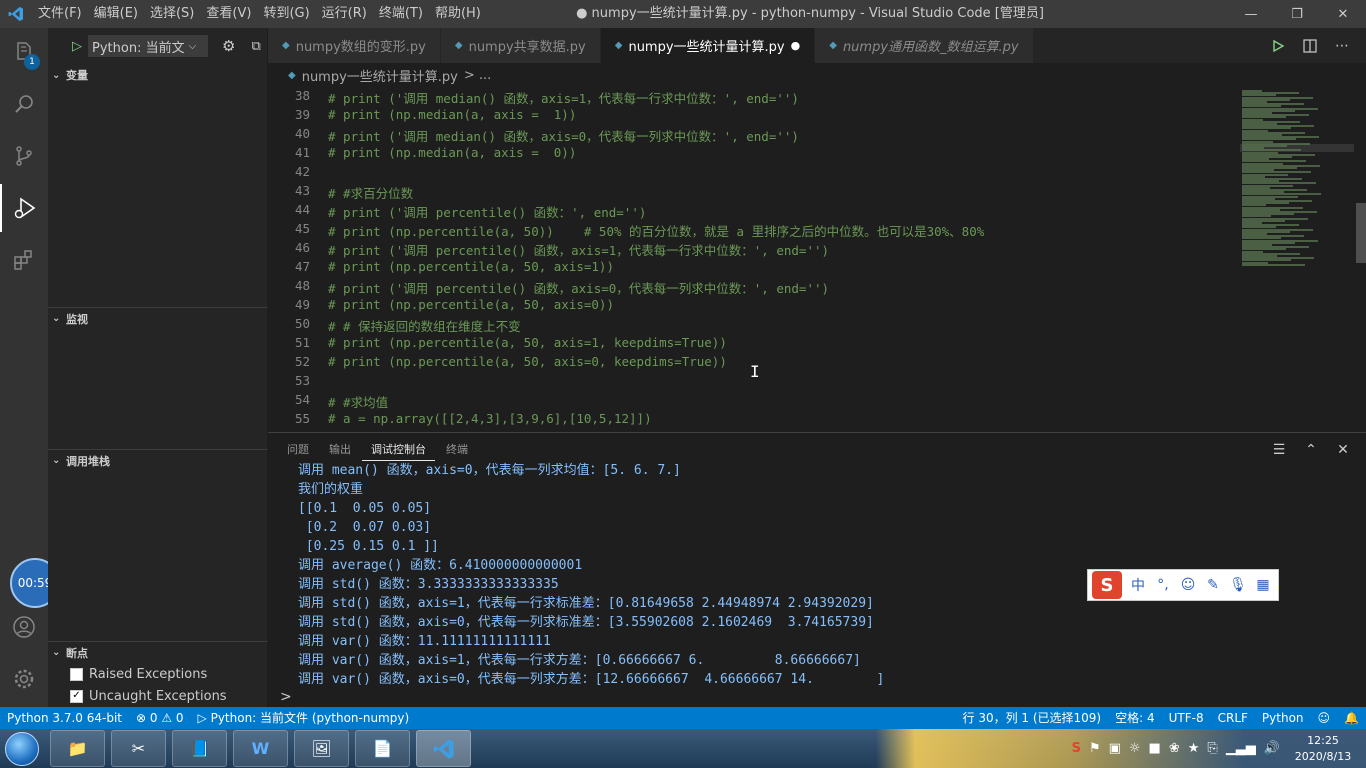  Describe the element at coordinates (419, 325) in the screenshot. I see `code-text: # # 保持返回的数组在维度上不变` at that location.